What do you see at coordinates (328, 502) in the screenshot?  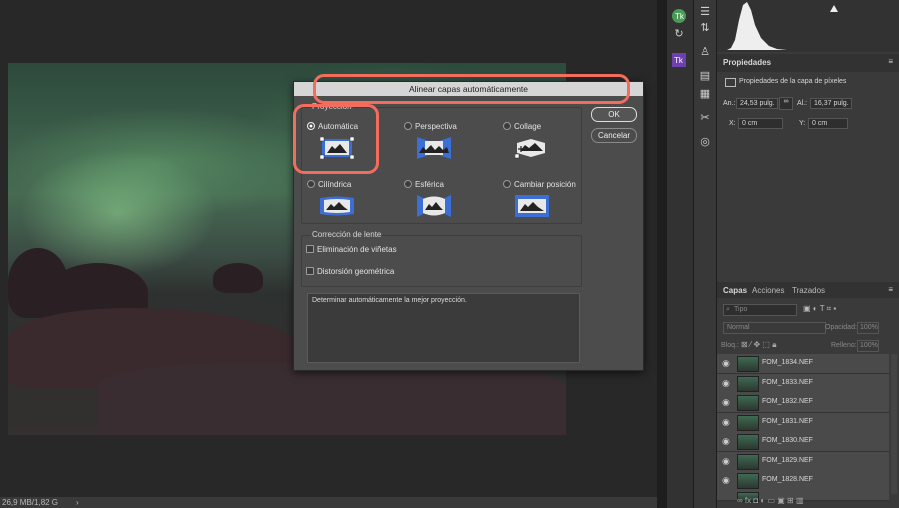 I see `status-bar: 26,9 MB/1,82 G ›` at bounding box center [328, 502].